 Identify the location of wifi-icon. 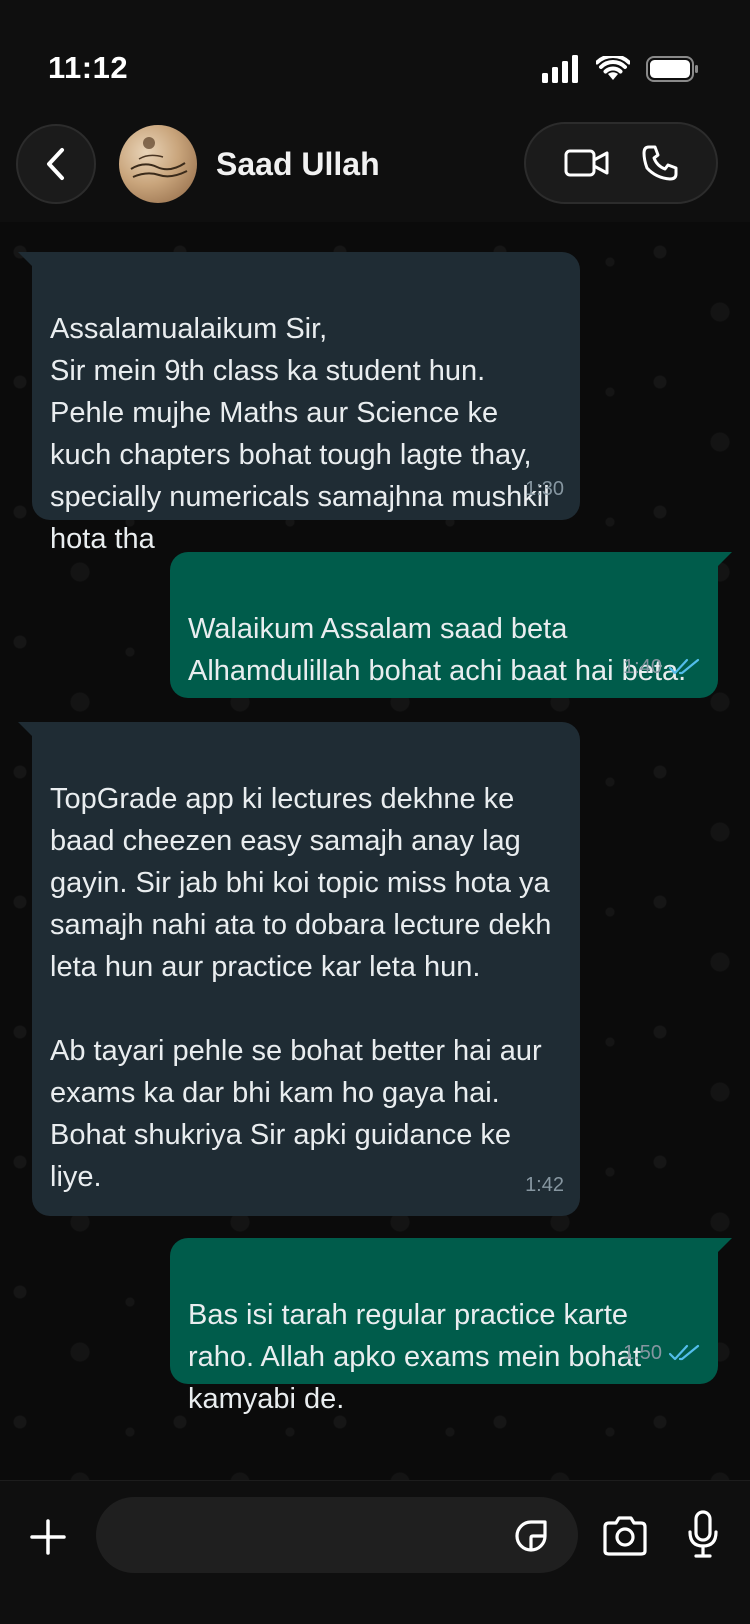
(613, 69).